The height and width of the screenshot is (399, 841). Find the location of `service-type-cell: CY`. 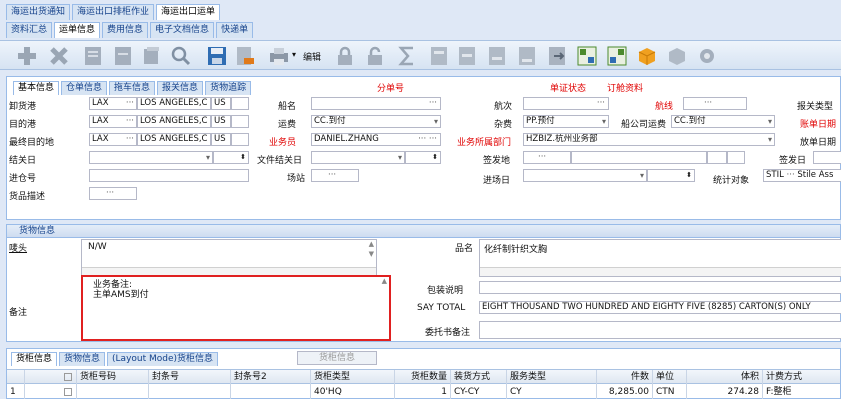

service-type-cell: CY is located at coordinates (552, 392).